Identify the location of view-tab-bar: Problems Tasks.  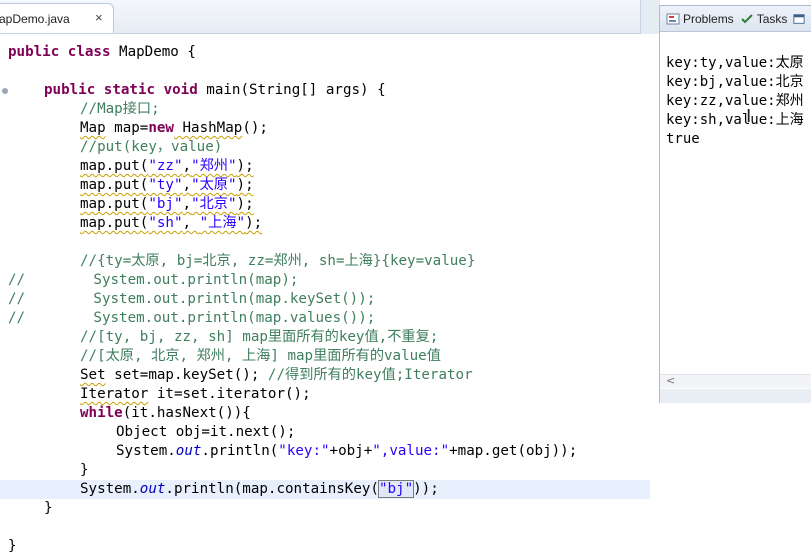
(735, 19).